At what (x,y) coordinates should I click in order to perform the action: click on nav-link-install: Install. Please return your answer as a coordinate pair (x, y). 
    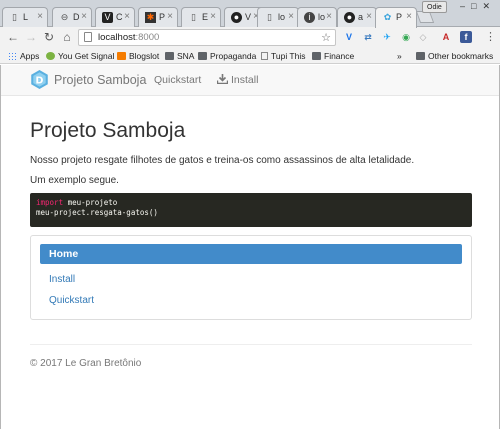
    Looking at the image, I should click on (237, 80).